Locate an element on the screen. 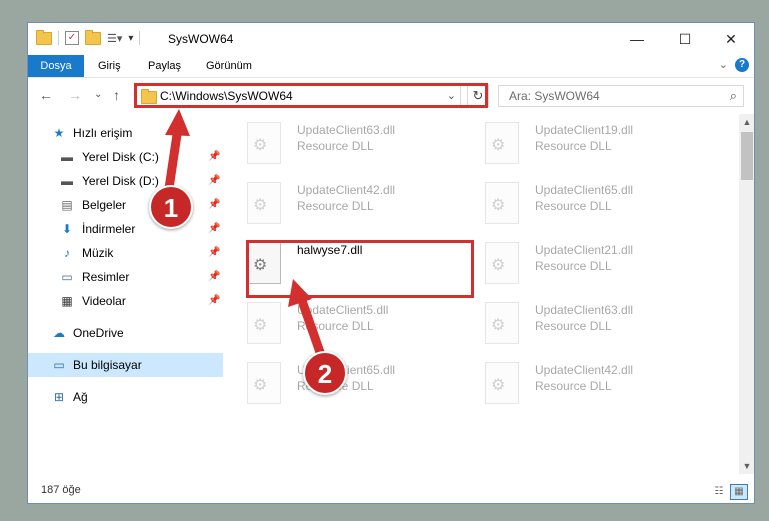 Image resolution: width=769 pixels, height=521 pixels. sidebar-item-label: Hızlı erişim is located at coordinates (103, 133).